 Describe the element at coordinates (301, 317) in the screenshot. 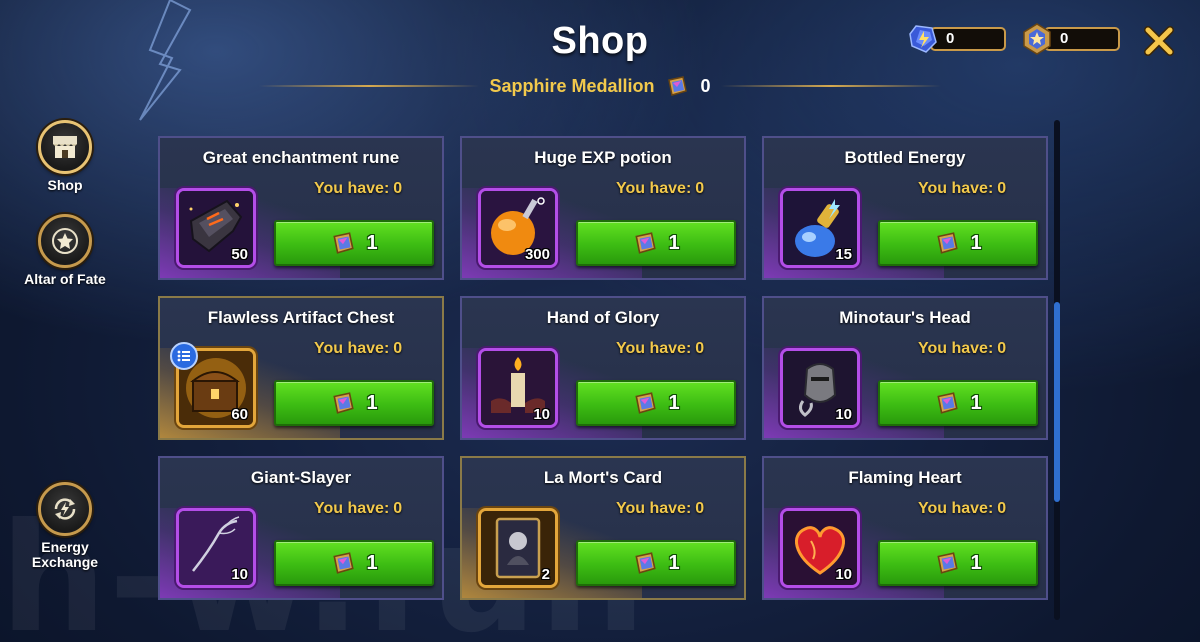

I see `item-name: Flawless Artifact Chest` at that location.